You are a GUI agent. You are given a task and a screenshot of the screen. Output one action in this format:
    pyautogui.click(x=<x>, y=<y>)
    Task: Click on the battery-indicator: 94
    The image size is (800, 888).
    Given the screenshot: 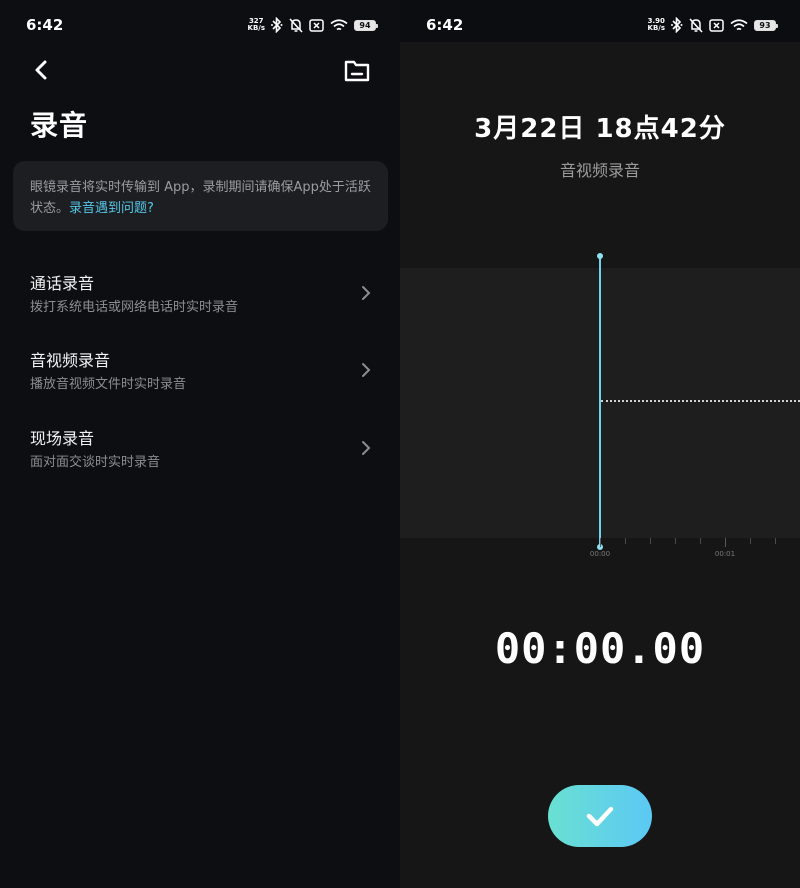 What is the action you would take?
    pyautogui.click(x=366, y=25)
    